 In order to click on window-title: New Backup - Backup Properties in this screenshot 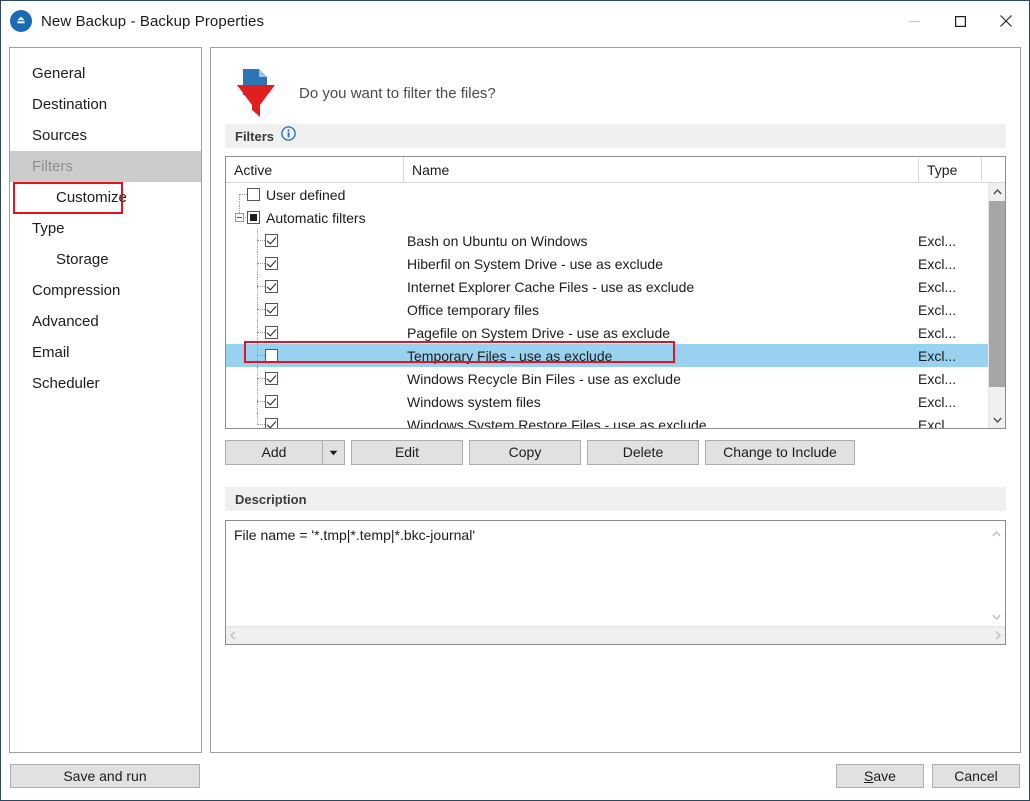, I will do `click(153, 21)`.